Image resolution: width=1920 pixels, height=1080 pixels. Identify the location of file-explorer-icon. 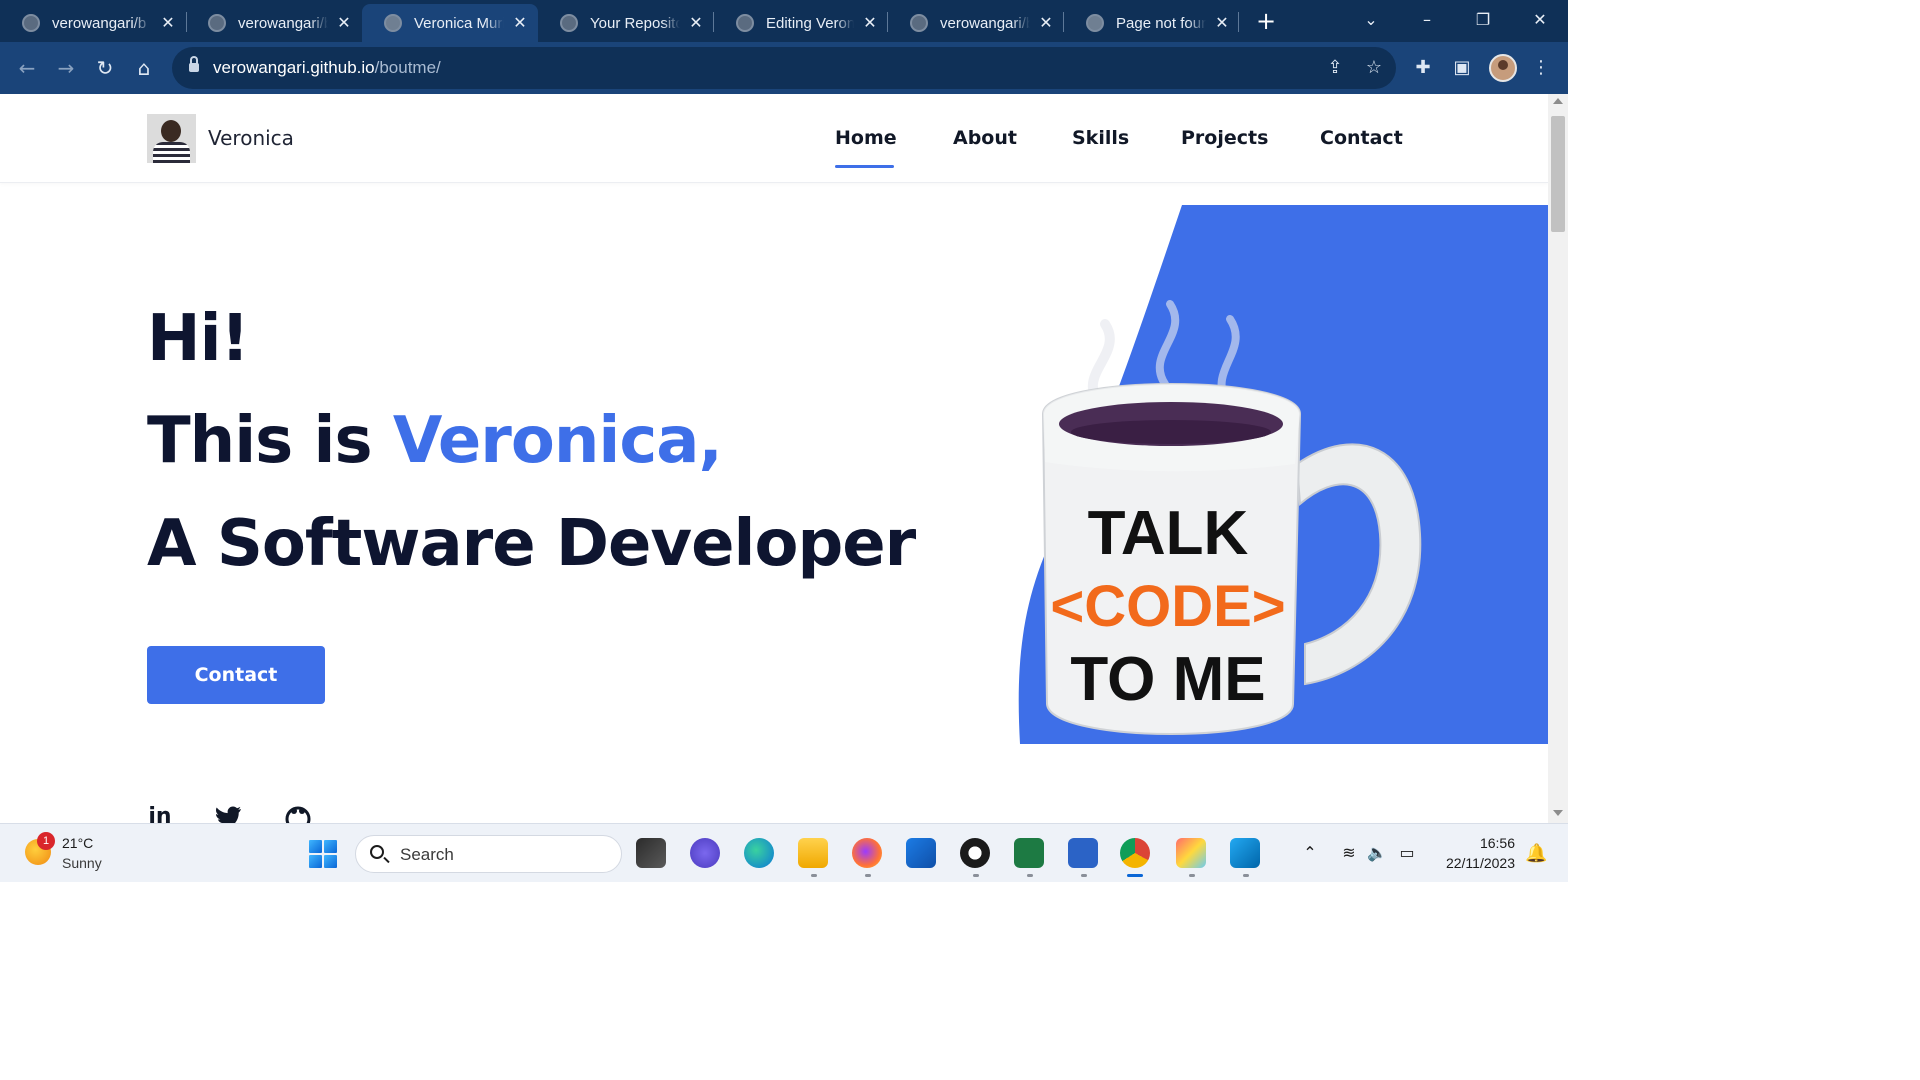
(813, 853).